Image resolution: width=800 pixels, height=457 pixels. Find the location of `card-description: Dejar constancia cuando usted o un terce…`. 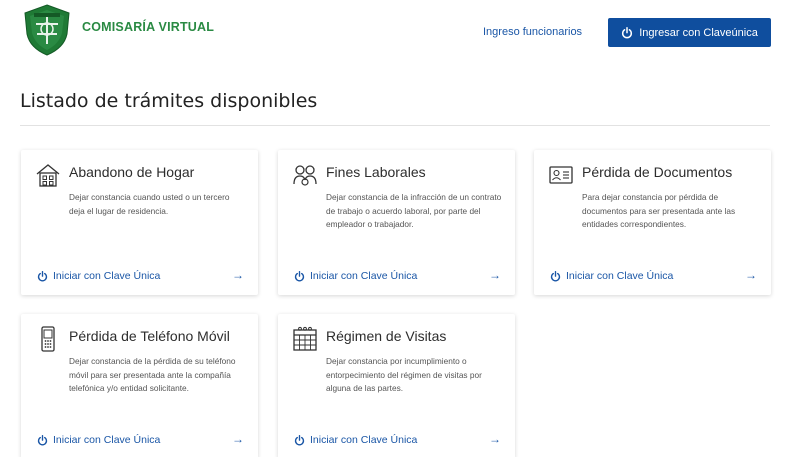

card-description: Dejar constancia cuando usted o un terce… is located at coordinates (149, 204).